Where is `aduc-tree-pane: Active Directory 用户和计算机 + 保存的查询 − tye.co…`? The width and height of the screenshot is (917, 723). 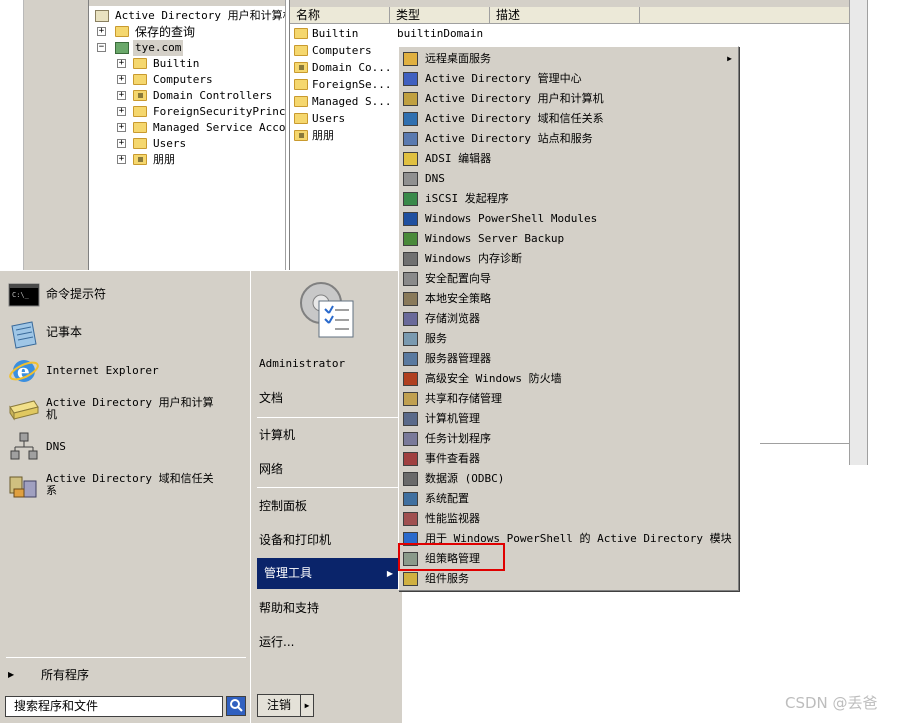 aduc-tree-pane: Active Directory 用户和计算机 + 保存的查询 − tye.co… is located at coordinates (187, 135).